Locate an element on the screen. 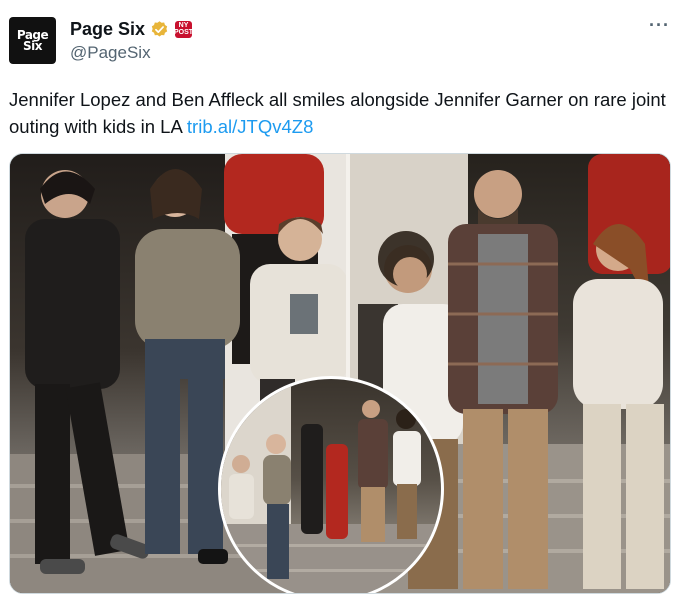  affiliate-badge-icon: NY POST is located at coordinates (184, 29).